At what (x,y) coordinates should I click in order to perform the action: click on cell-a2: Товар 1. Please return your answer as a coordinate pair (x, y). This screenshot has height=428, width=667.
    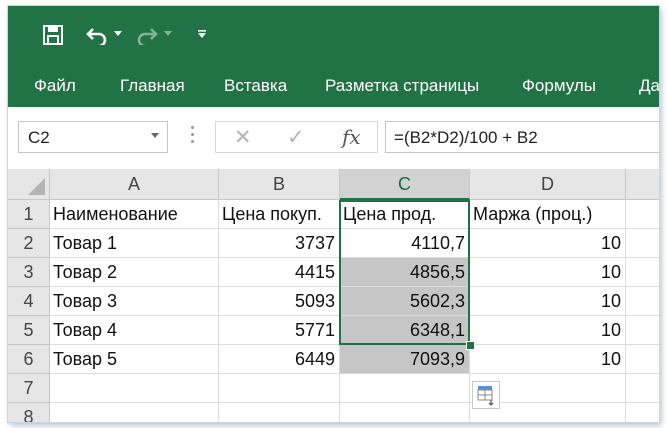
    Looking at the image, I should click on (134, 243).